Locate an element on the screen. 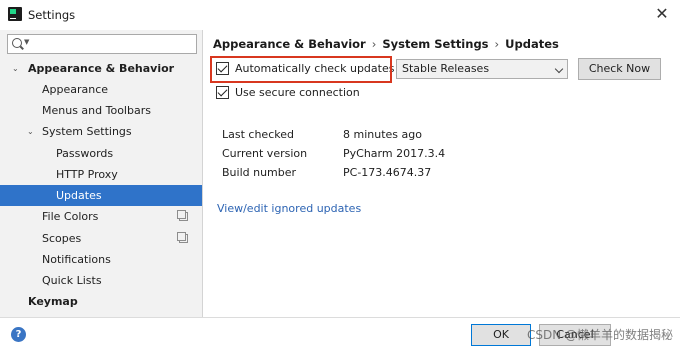 Image resolution: width=680 pixels, height=354 pixels. sidebar-item-passwords: Passwords is located at coordinates (101, 153).